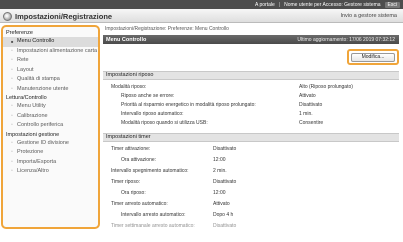  What do you see at coordinates (50, 144) in the screenshot?
I see `sidebar-item-gestione-id-divisione: Gestione ID divisione` at bounding box center [50, 144].